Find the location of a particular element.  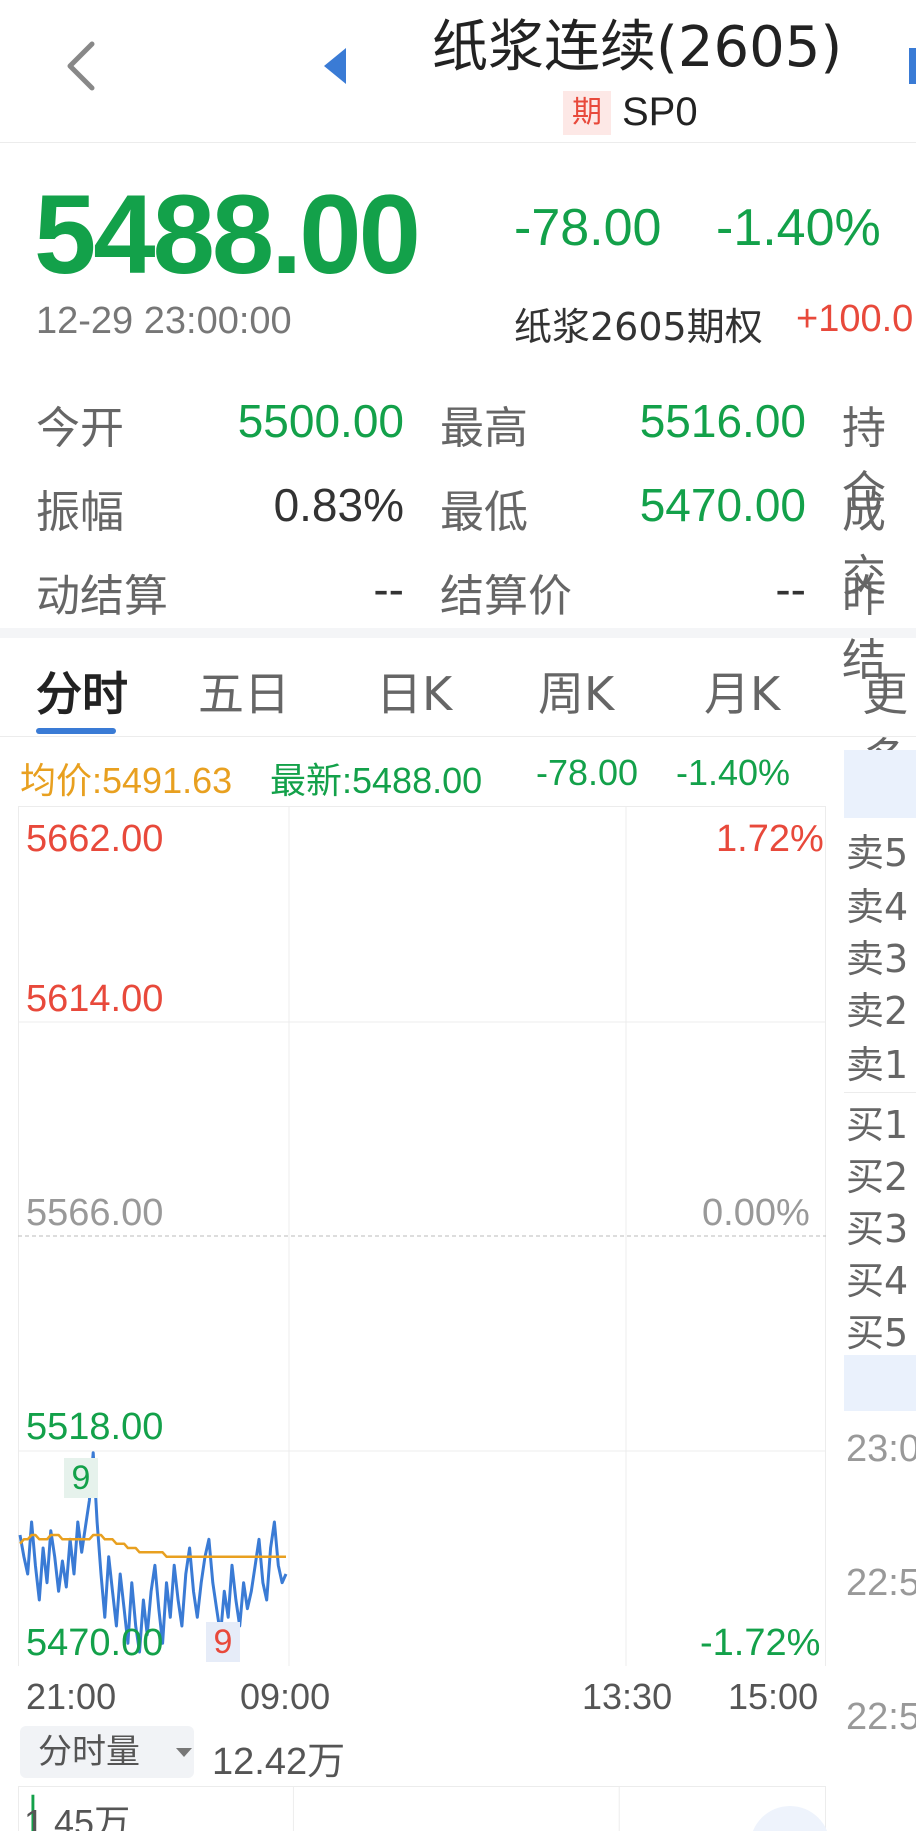

stat-open-label: 今开 is located at coordinates (80, 428).